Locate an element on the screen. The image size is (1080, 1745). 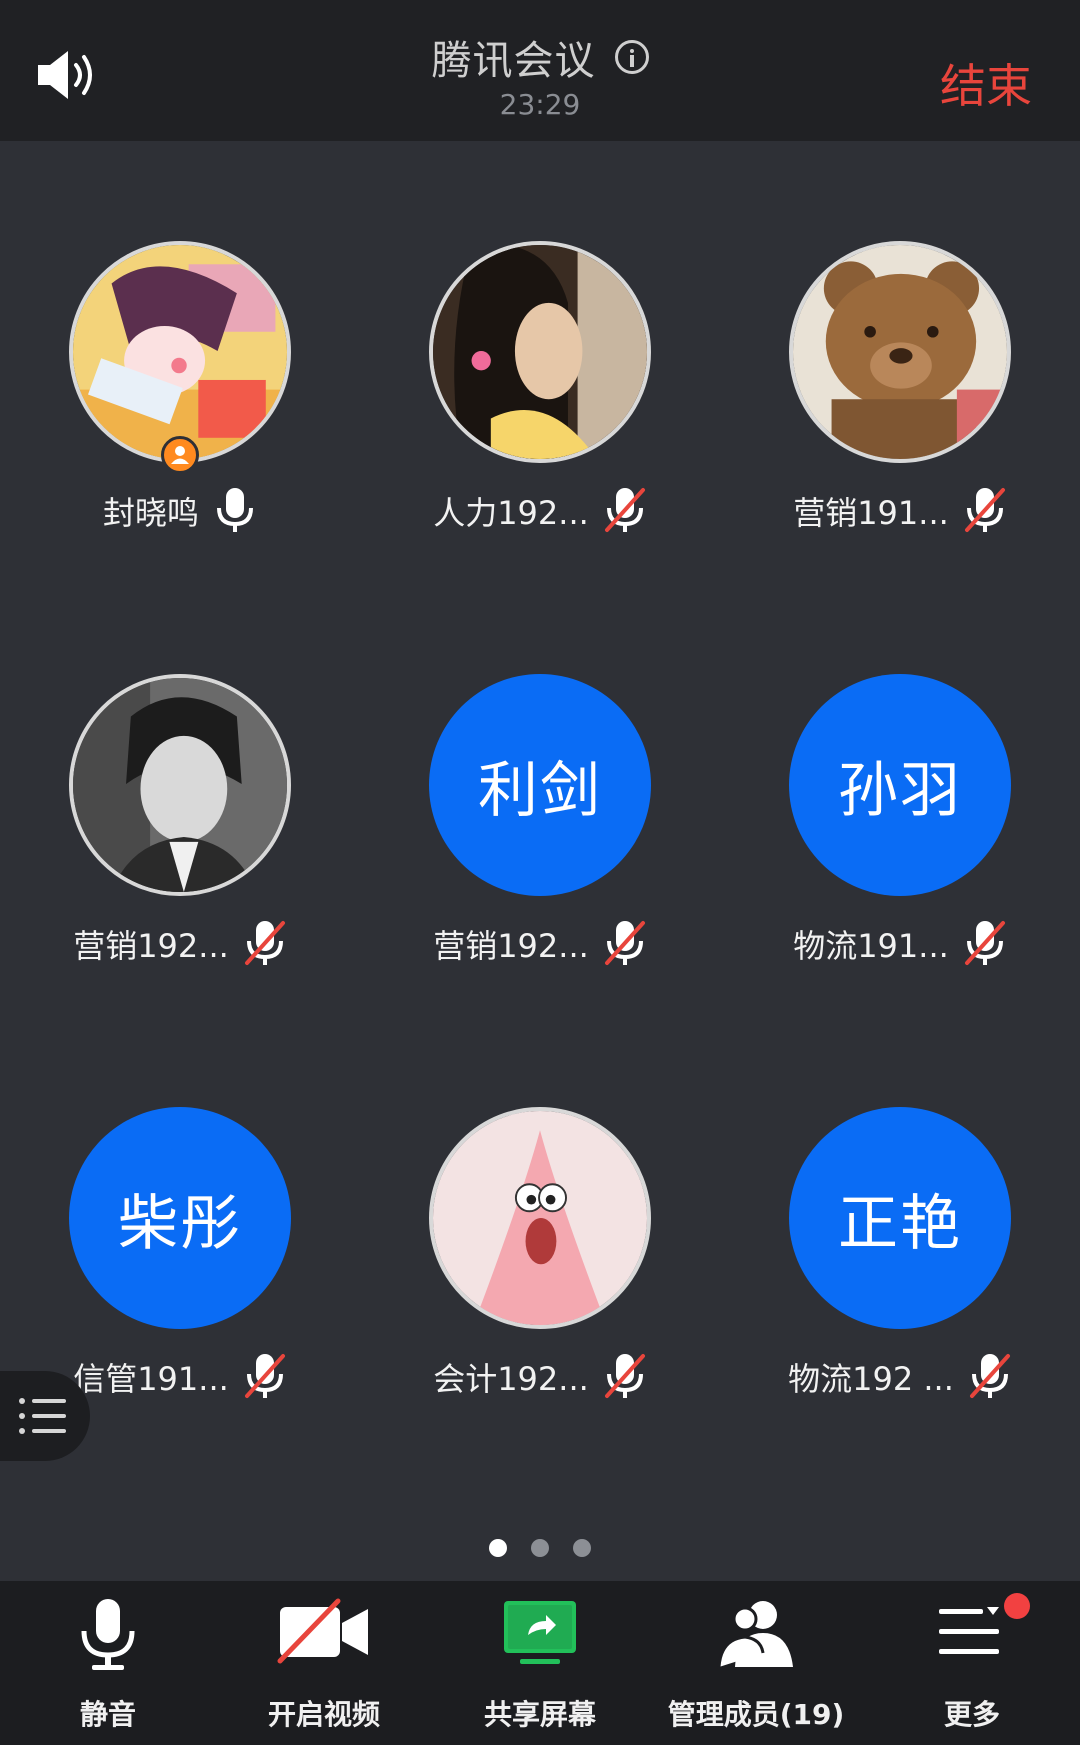
meeting-time: 23:29 is located at coordinates (540, 104).